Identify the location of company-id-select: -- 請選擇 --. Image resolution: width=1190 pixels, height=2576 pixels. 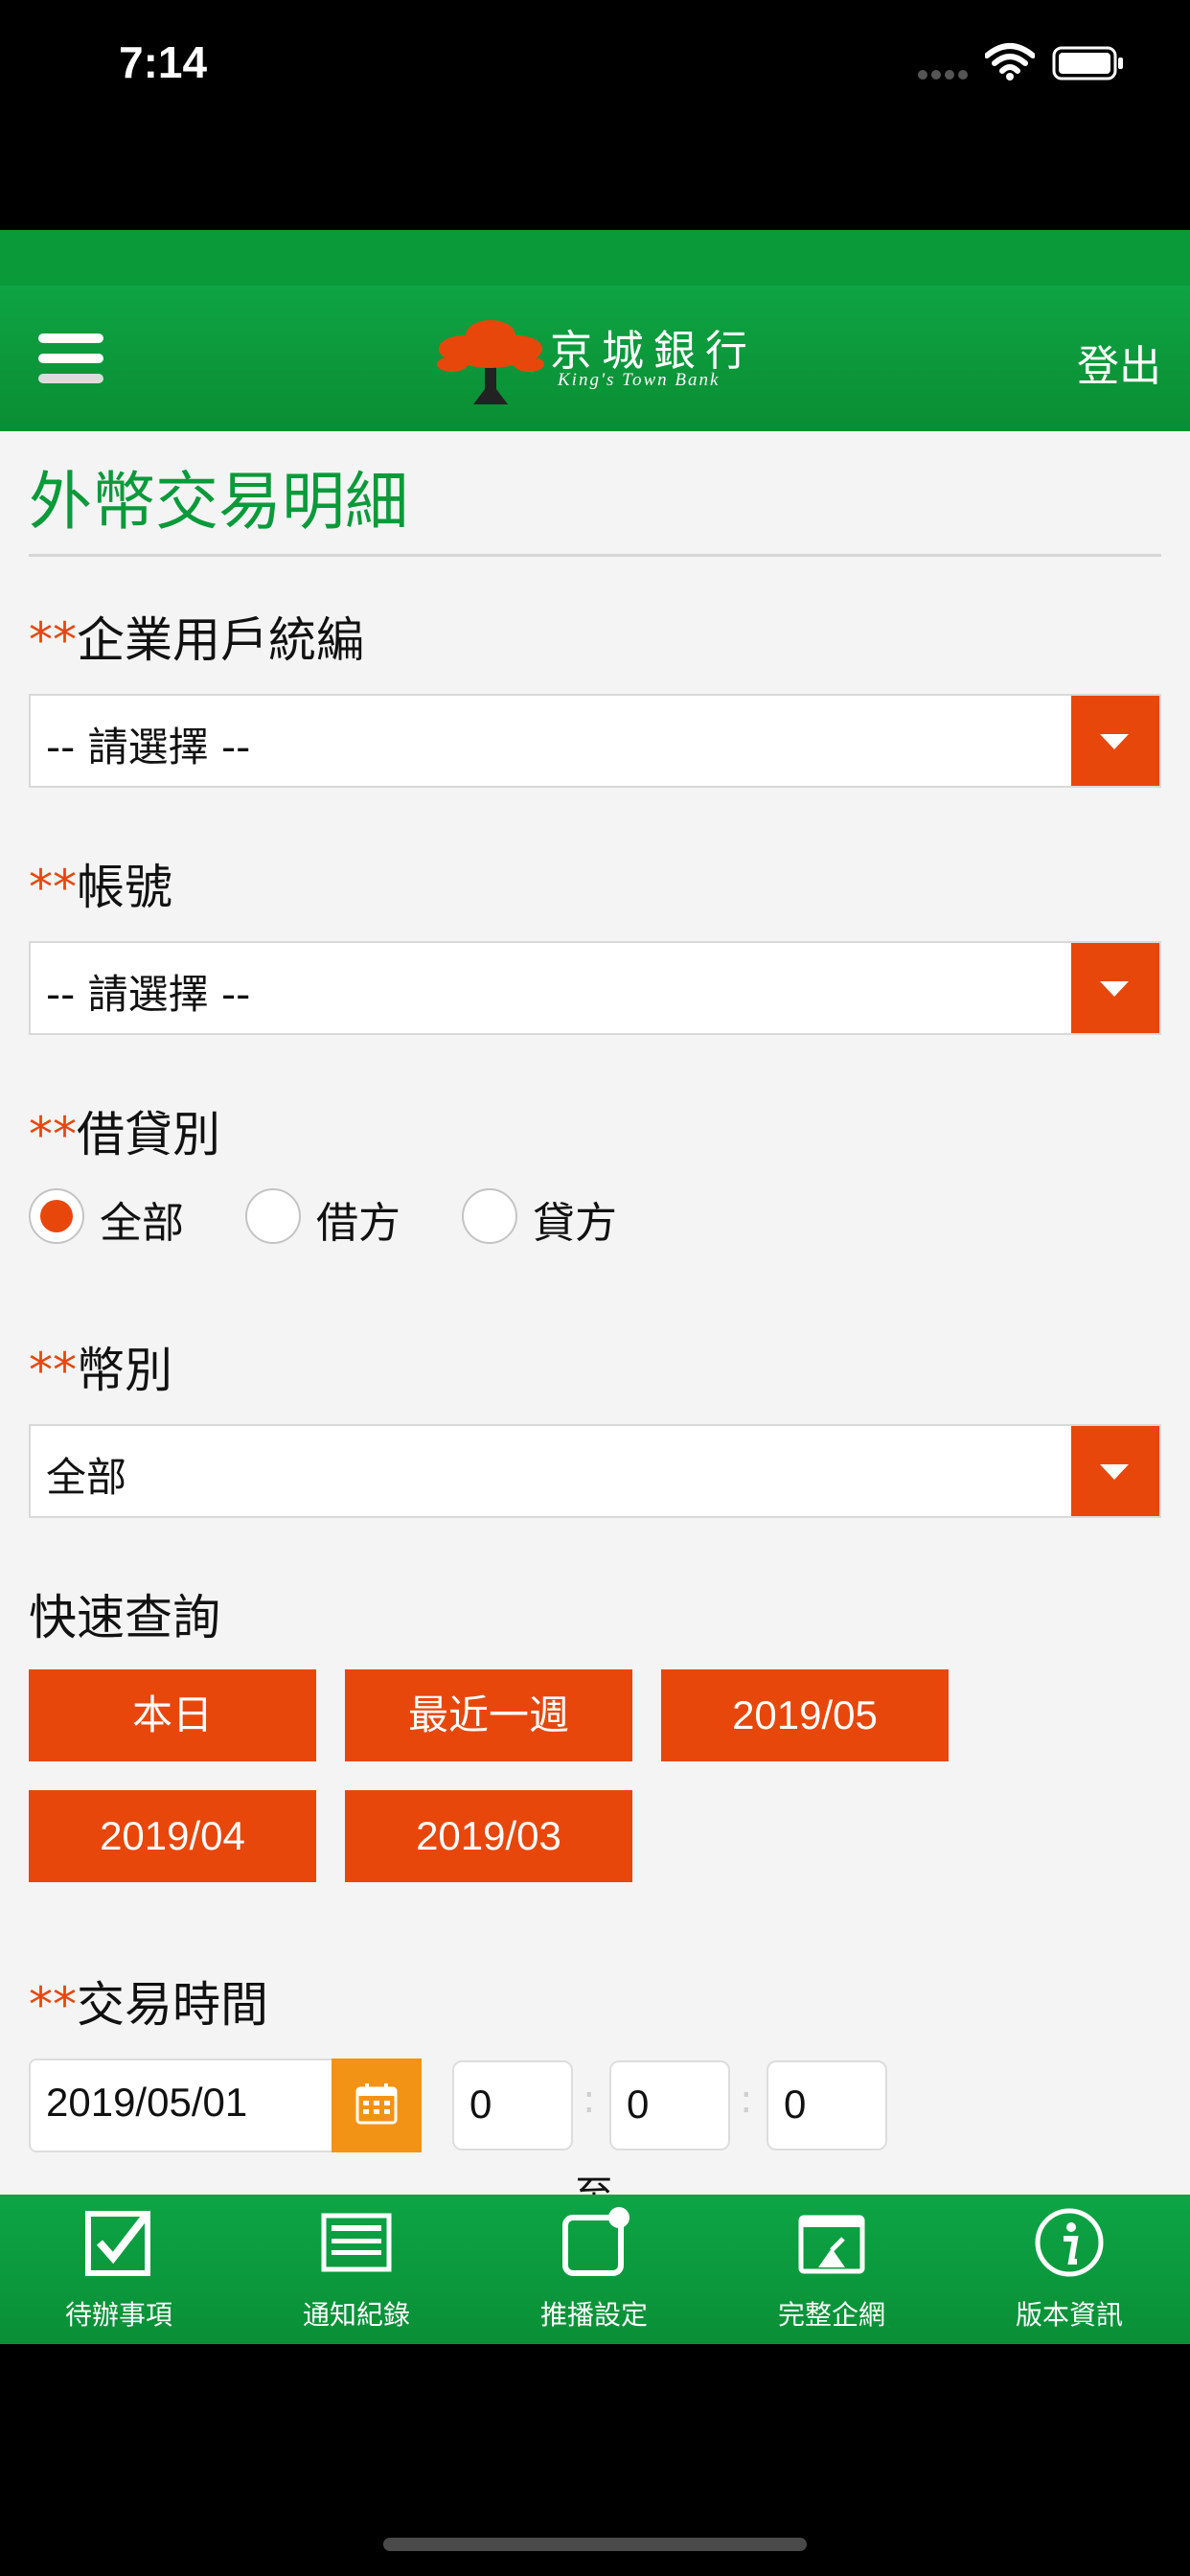
(595, 741).